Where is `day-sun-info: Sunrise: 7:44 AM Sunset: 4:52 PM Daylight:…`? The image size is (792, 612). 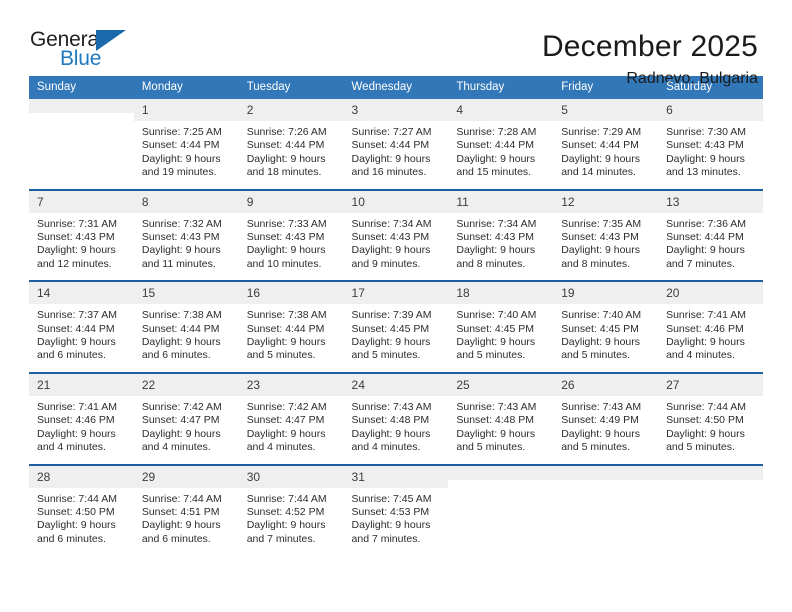 day-sun-info: Sunrise: 7:44 AM Sunset: 4:52 PM Daylight:… is located at coordinates (291, 522).